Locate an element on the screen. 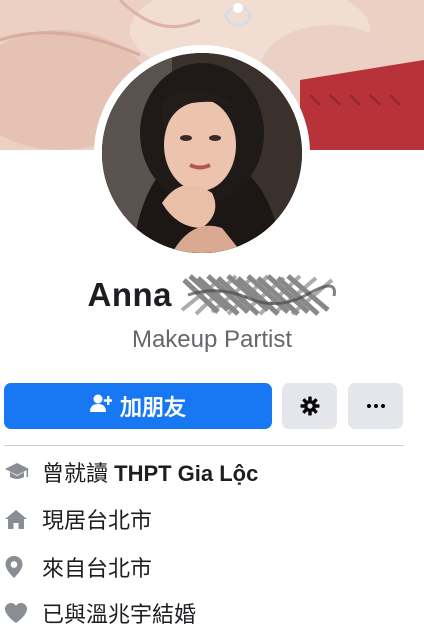  intro-relationship: 已與溫兆宇結婚 is located at coordinates (100, 613).